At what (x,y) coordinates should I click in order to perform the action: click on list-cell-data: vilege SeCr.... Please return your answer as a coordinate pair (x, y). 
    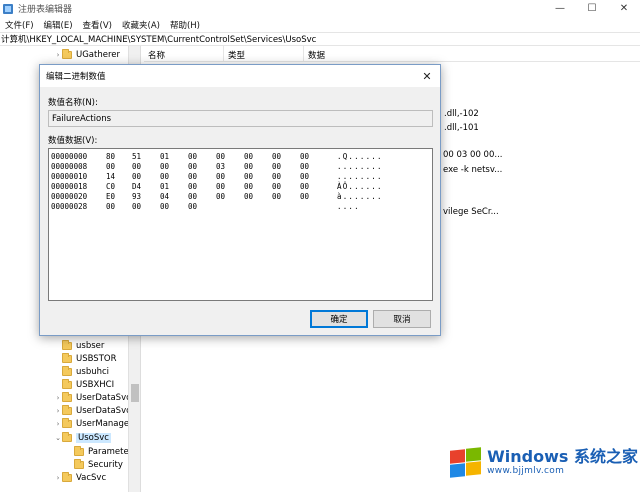
    Looking at the image, I should click on (471, 212).